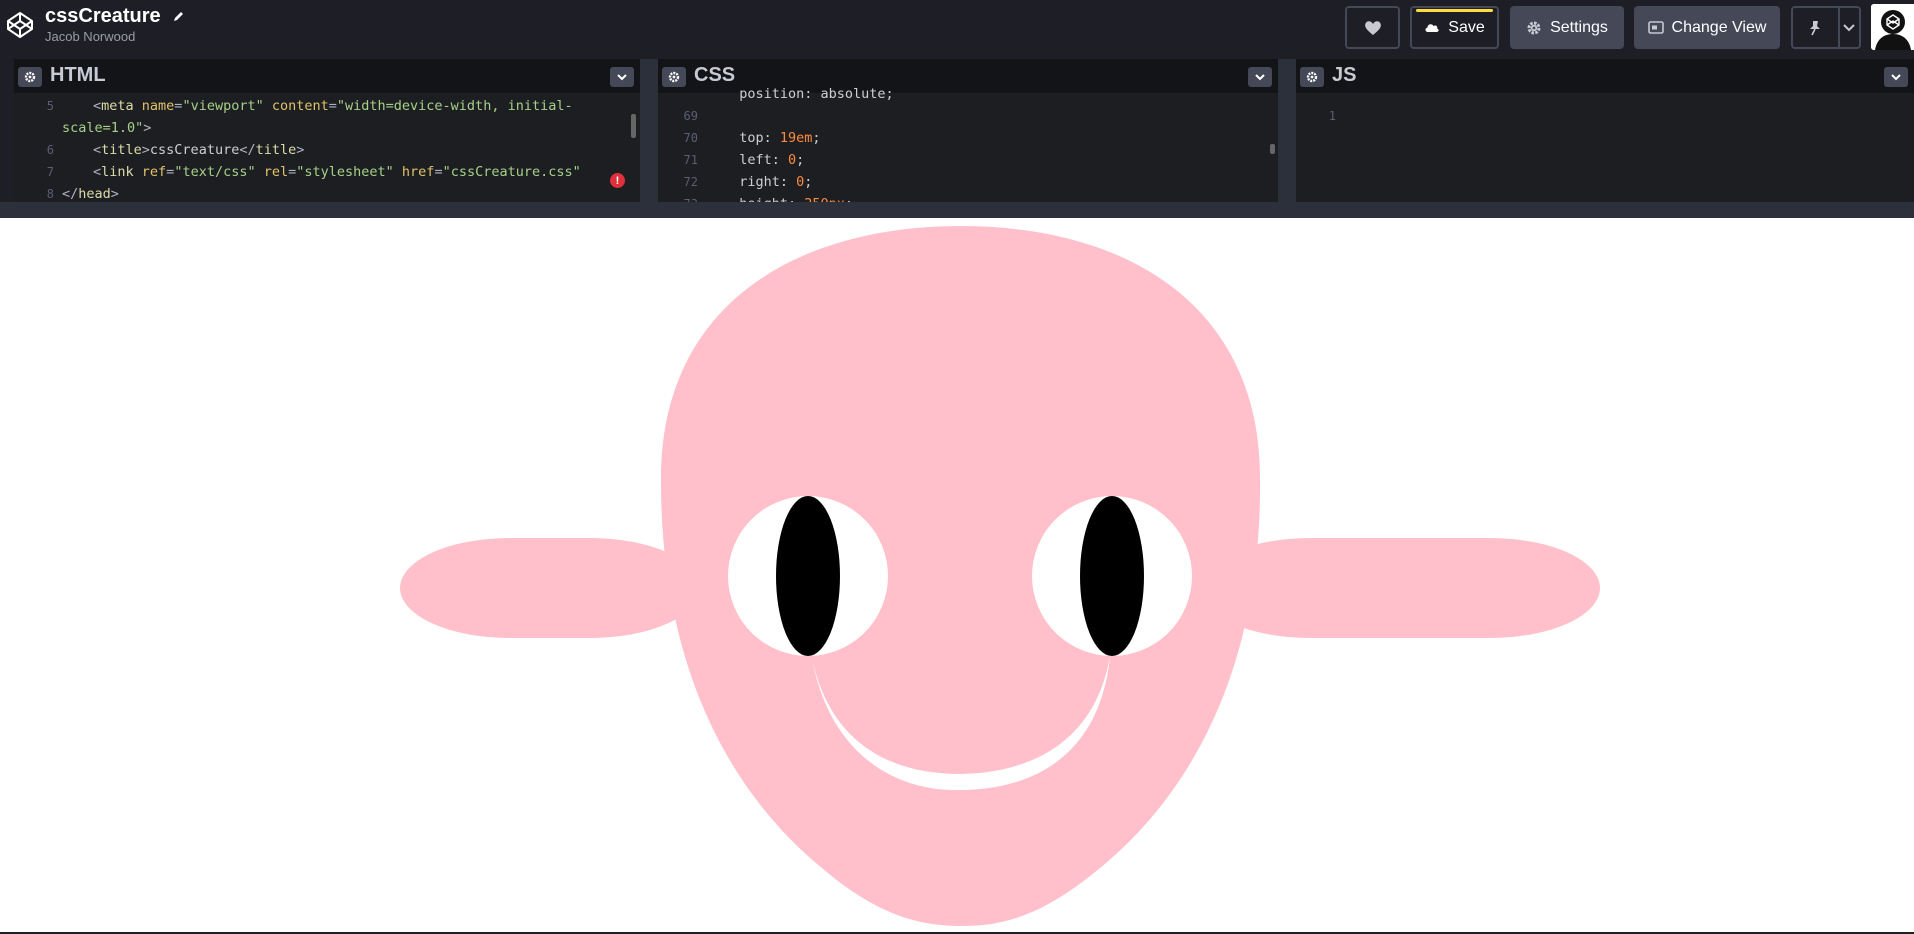 The width and height of the screenshot is (1914, 934). I want to click on pin-main, so click(1816, 27).